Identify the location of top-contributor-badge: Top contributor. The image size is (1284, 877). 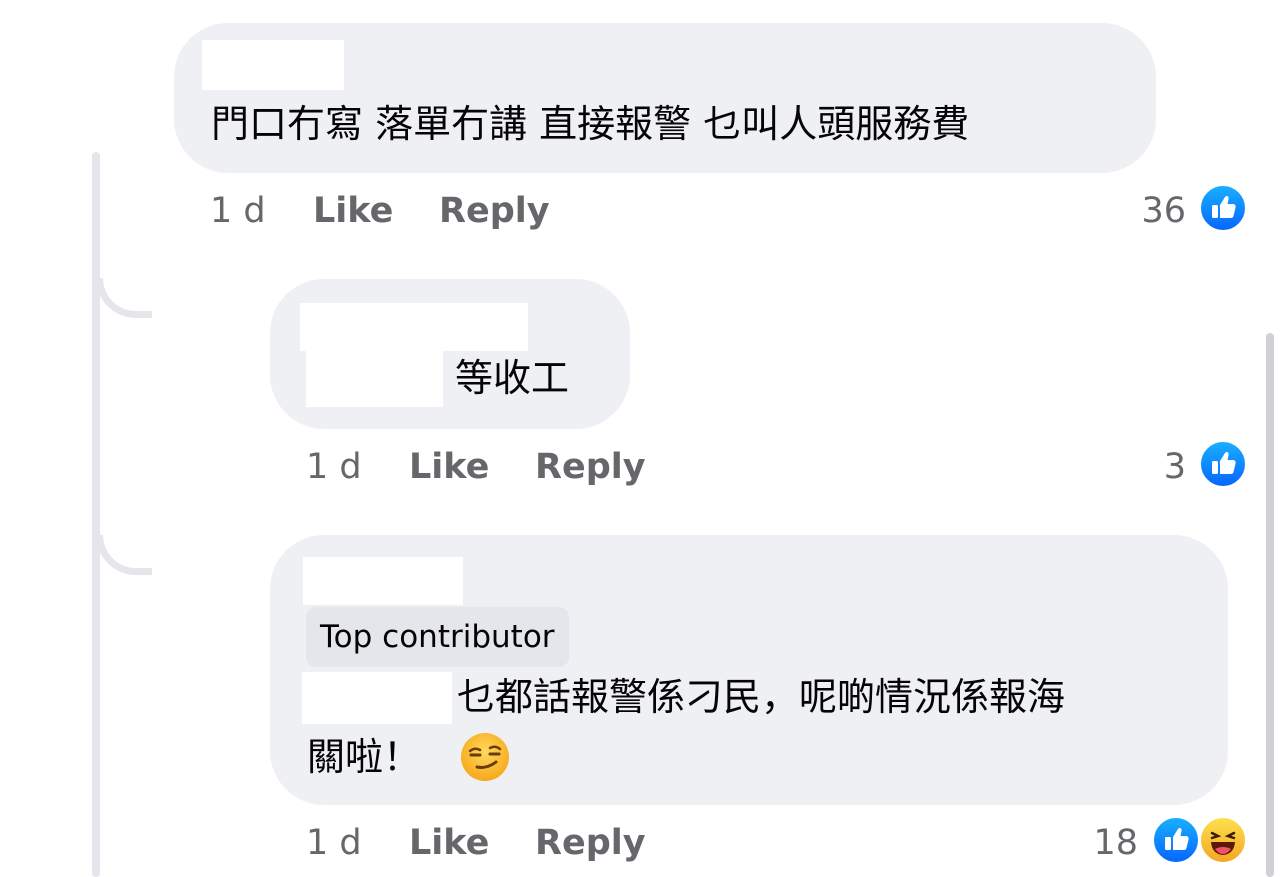
(437, 637).